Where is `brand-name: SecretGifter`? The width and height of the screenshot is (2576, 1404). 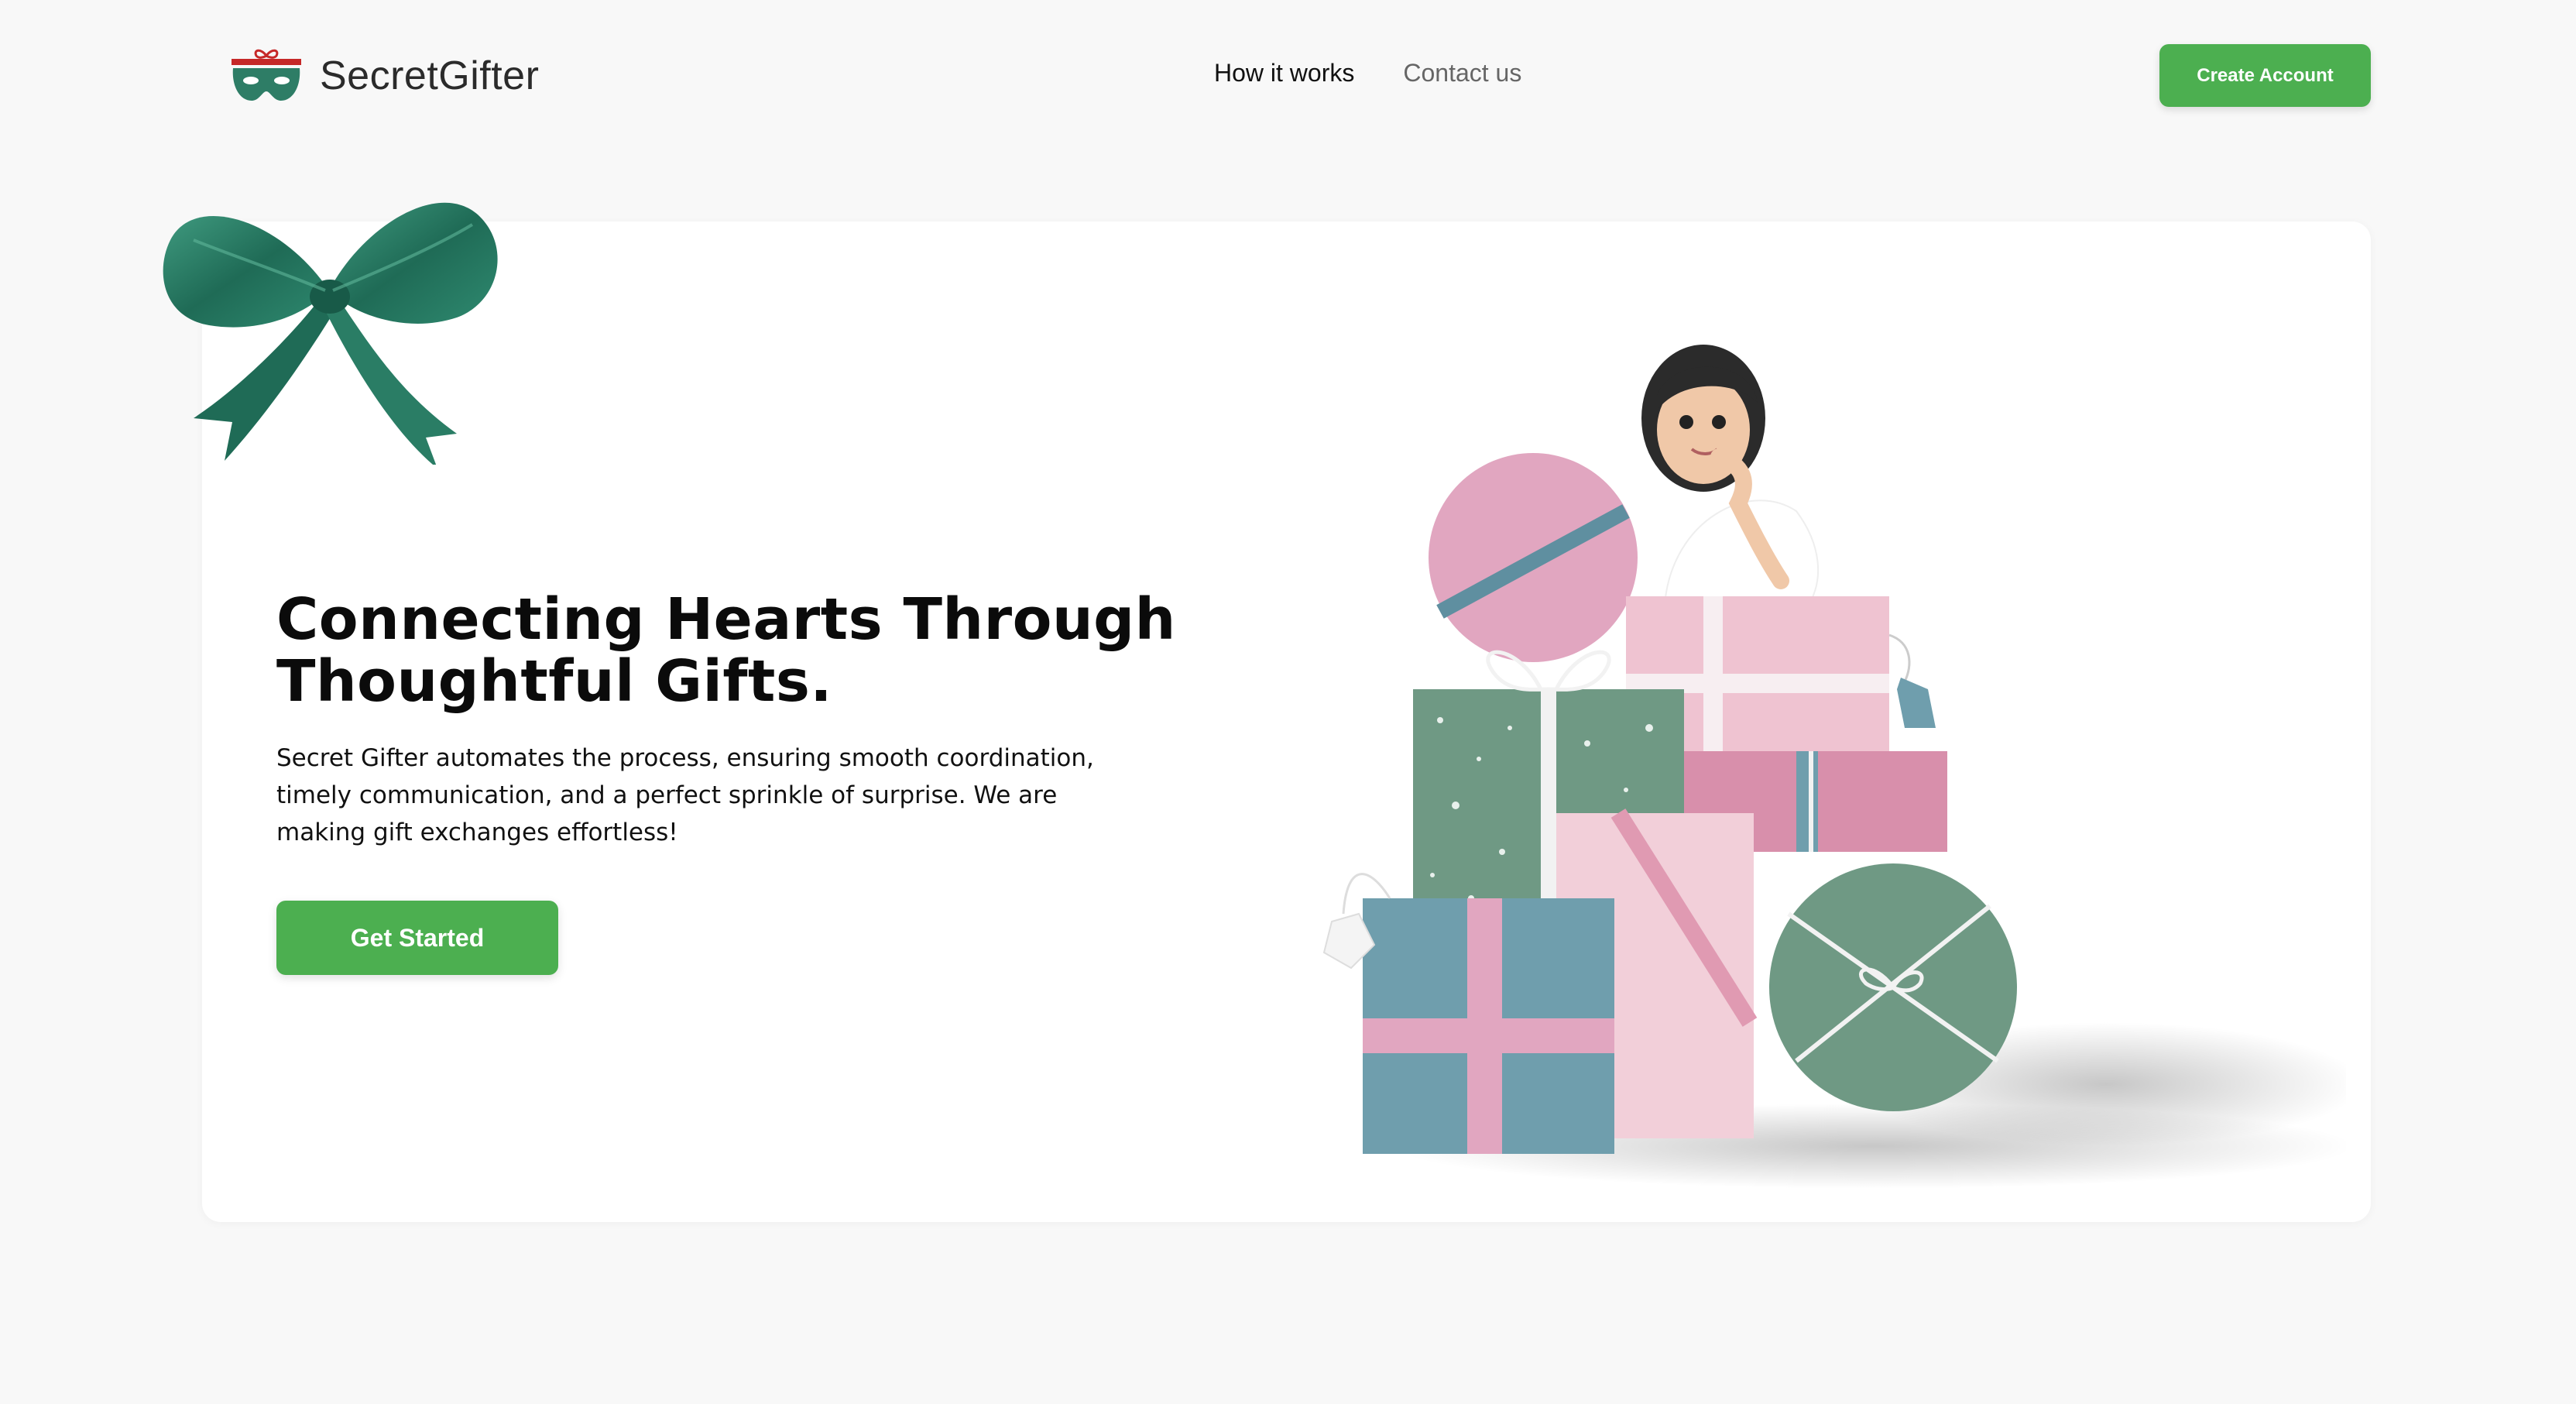 brand-name: SecretGifter is located at coordinates (430, 75).